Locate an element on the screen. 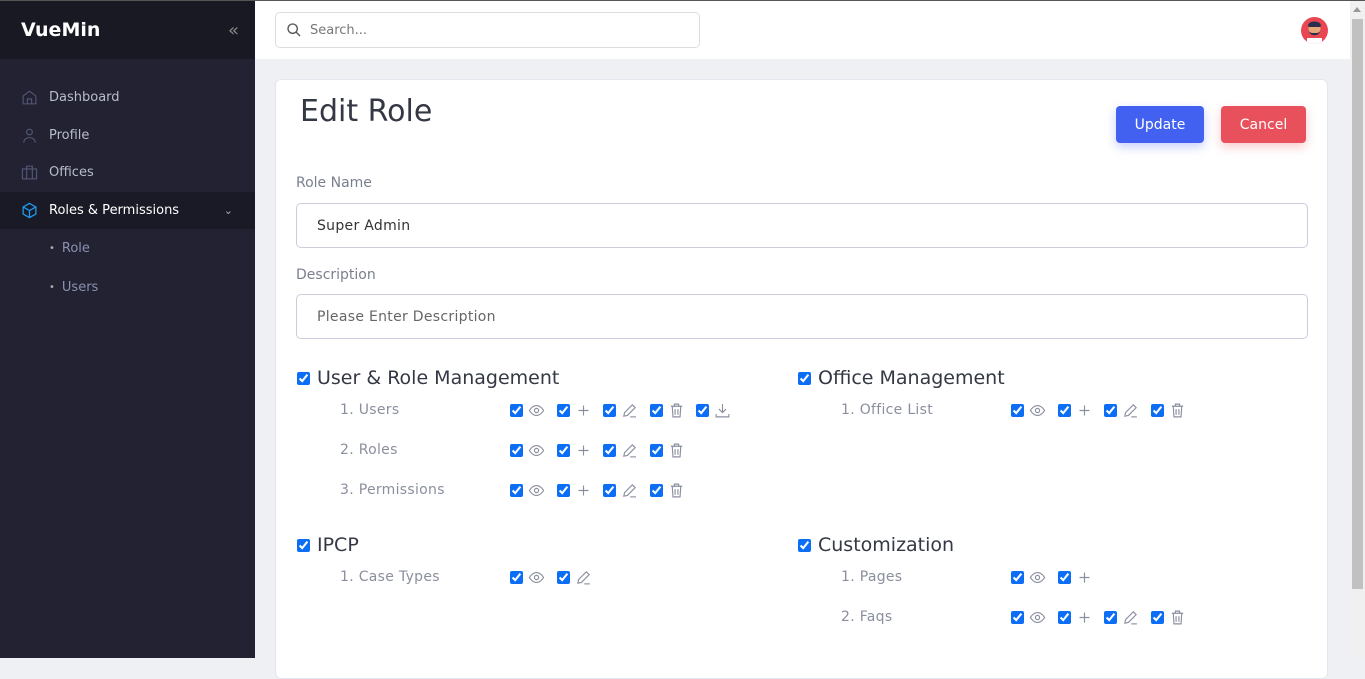 Image resolution: width=1365 pixels, height=679 pixels. sidebar-item-offices: Offices is located at coordinates (127, 173).